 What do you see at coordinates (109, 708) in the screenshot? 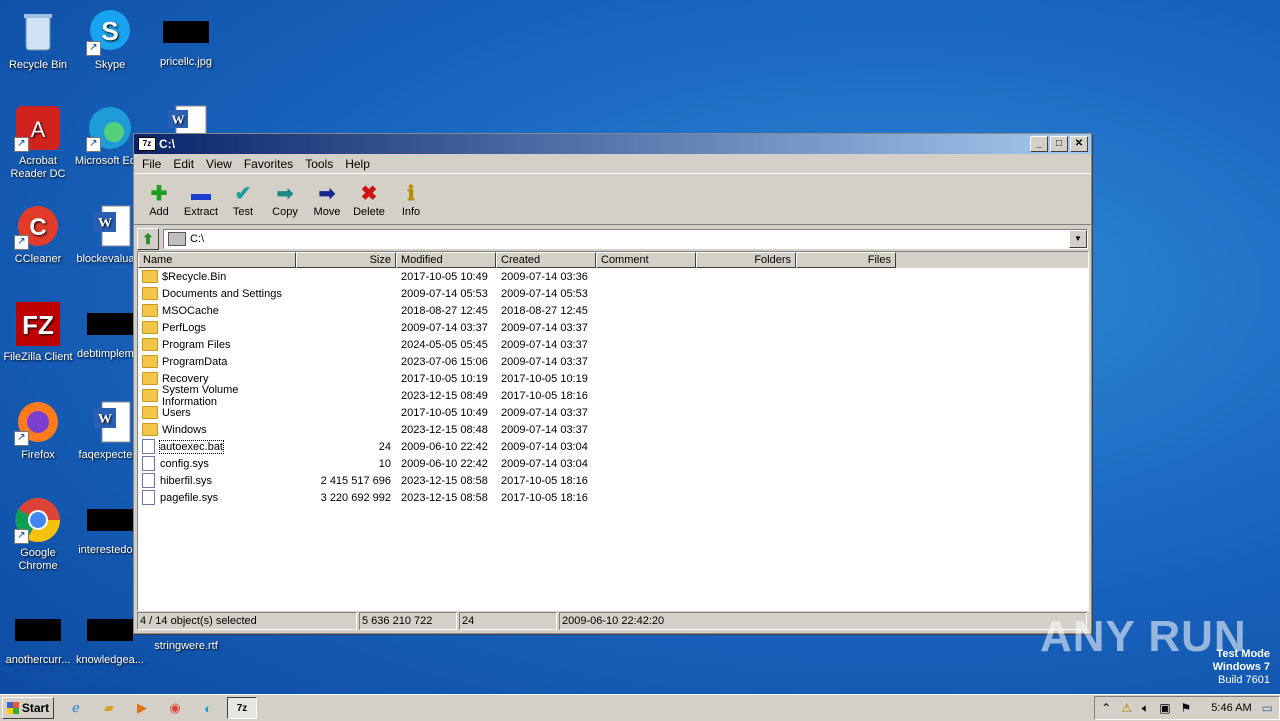
I see `explorer-taskbar-icon: ▰` at bounding box center [109, 708].